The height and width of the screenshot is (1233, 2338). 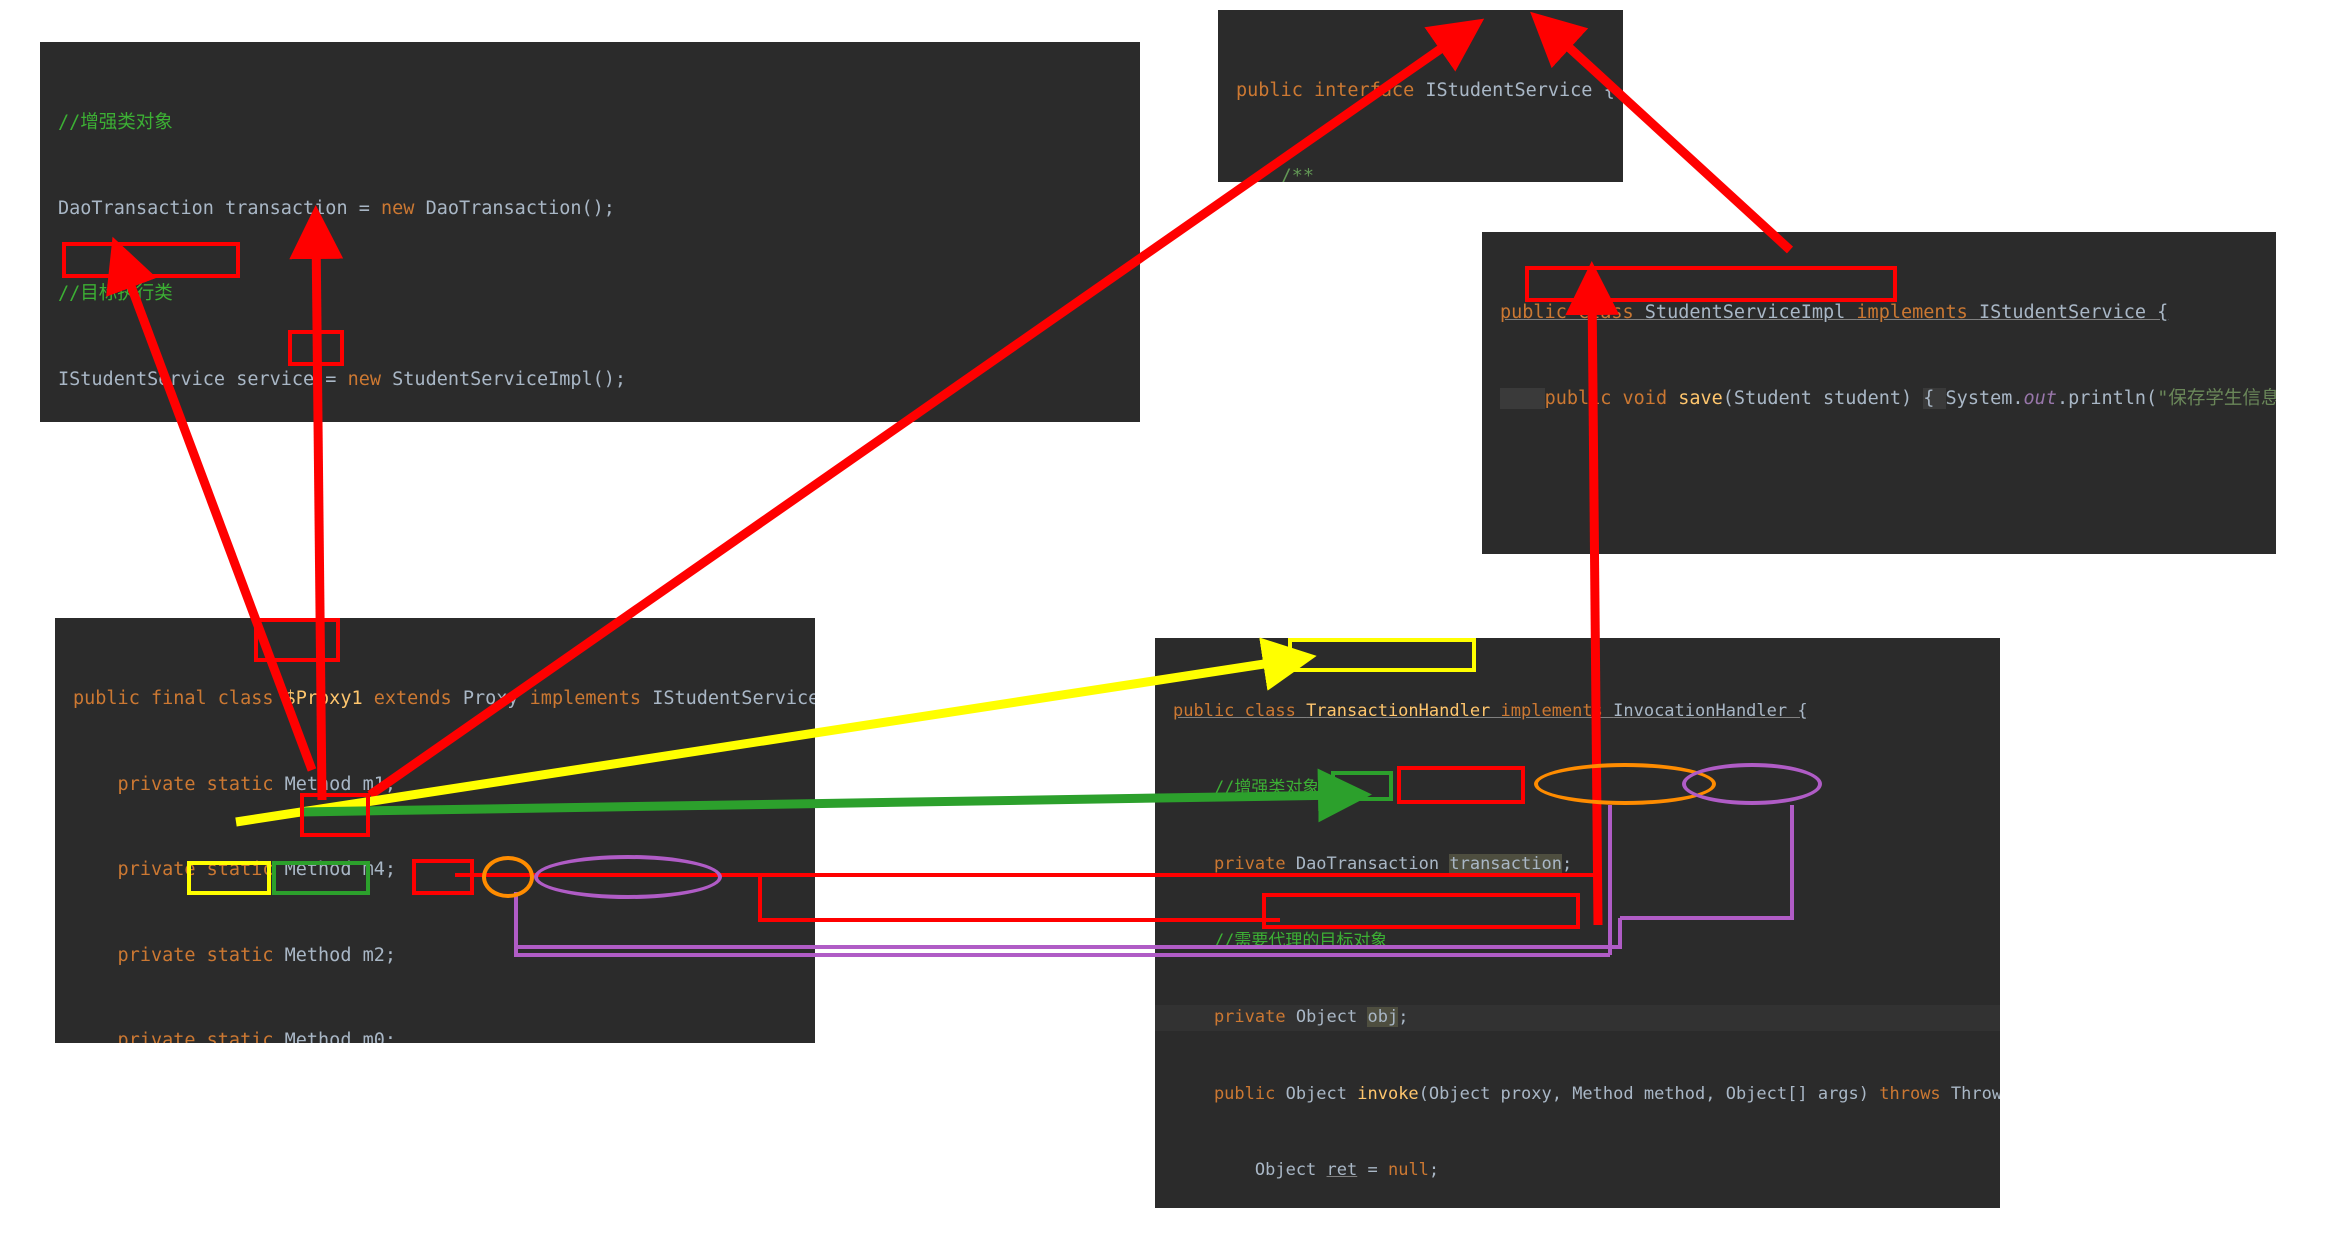 What do you see at coordinates (1752, 784) in the screenshot?
I see `ellipse-object-args-param` at bounding box center [1752, 784].